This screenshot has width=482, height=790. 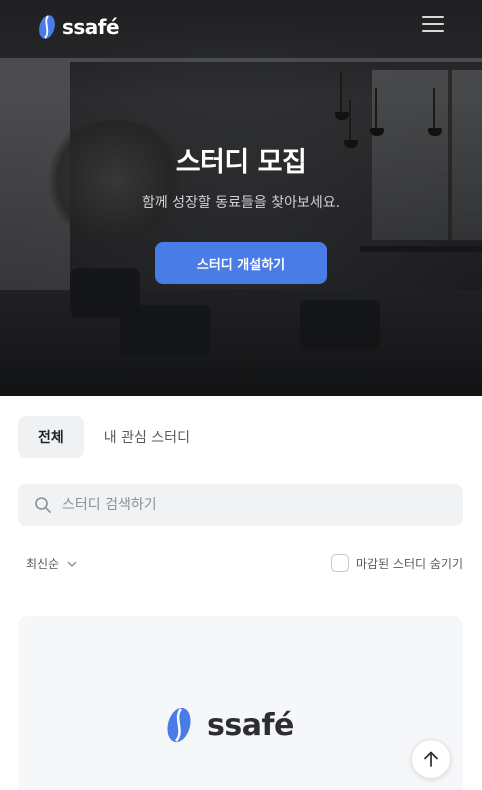 I want to click on sort-dropdown: 최신순, so click(x=51, y=563).